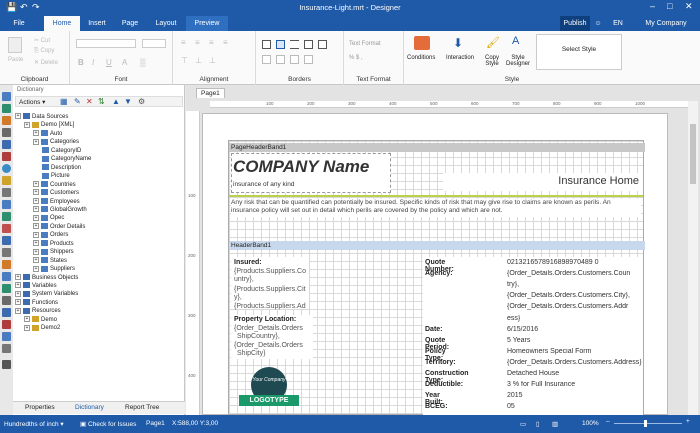 Image resolution: width=700 pixels, height=433 pixels. I want to click on chart-tool-icon, so click(6, 120).